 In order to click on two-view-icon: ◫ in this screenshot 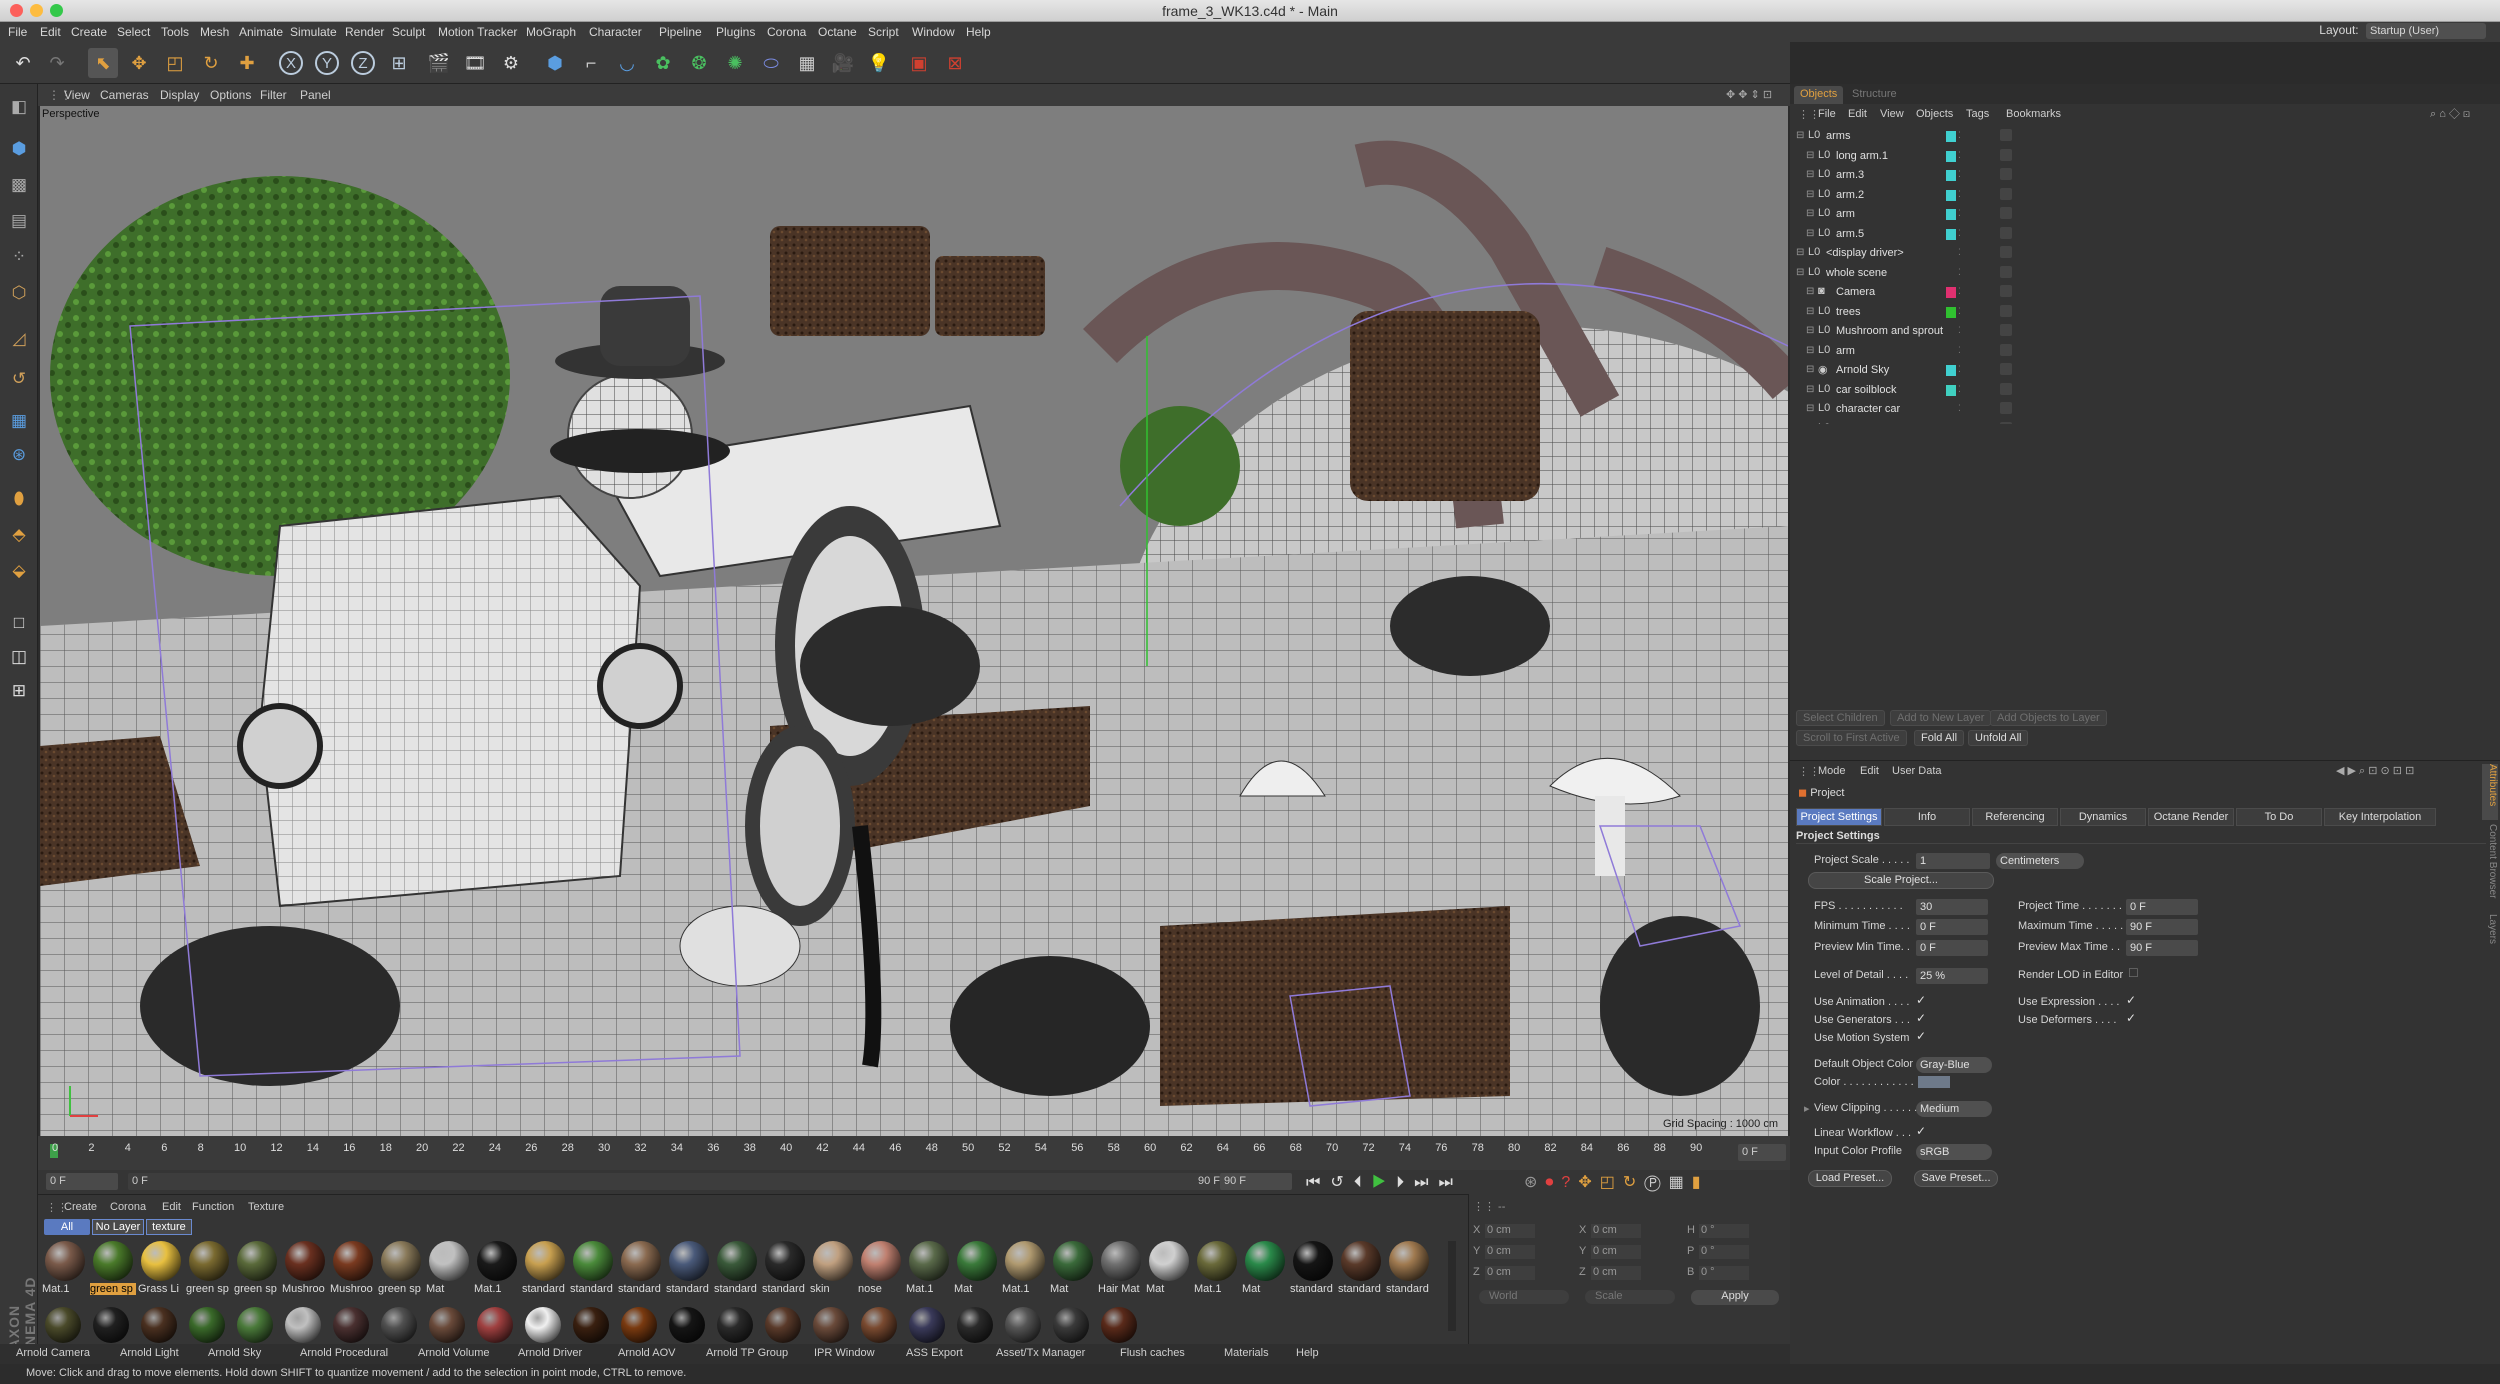, I will do `click(19, 657)`.